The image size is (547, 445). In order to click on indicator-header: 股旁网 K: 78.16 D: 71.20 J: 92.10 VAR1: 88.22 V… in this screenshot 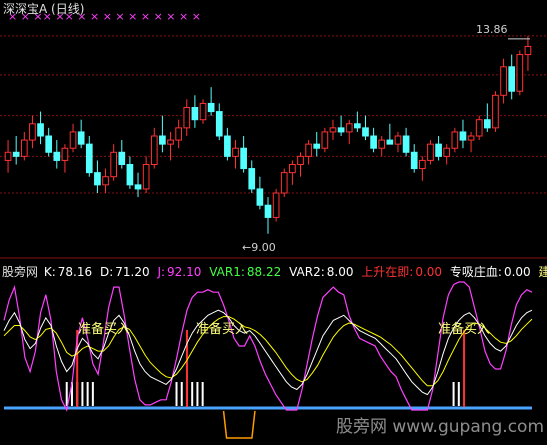, I will do `click(274, 271)`.